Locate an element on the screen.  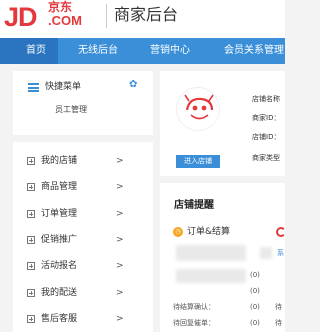
quick-menu-staff: 员工管理 is located at coordinates (71, 109).